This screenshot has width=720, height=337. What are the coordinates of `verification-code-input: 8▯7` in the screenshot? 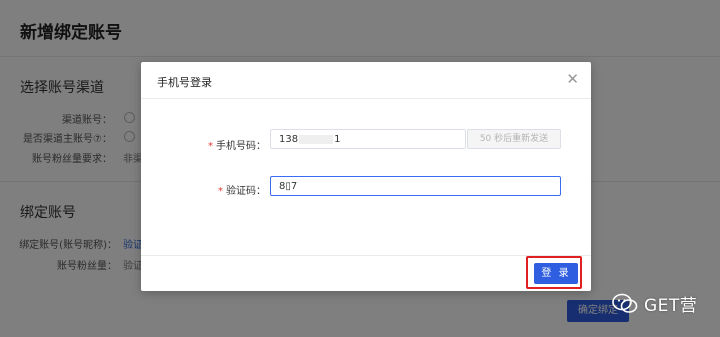 It's located at (415, 186).